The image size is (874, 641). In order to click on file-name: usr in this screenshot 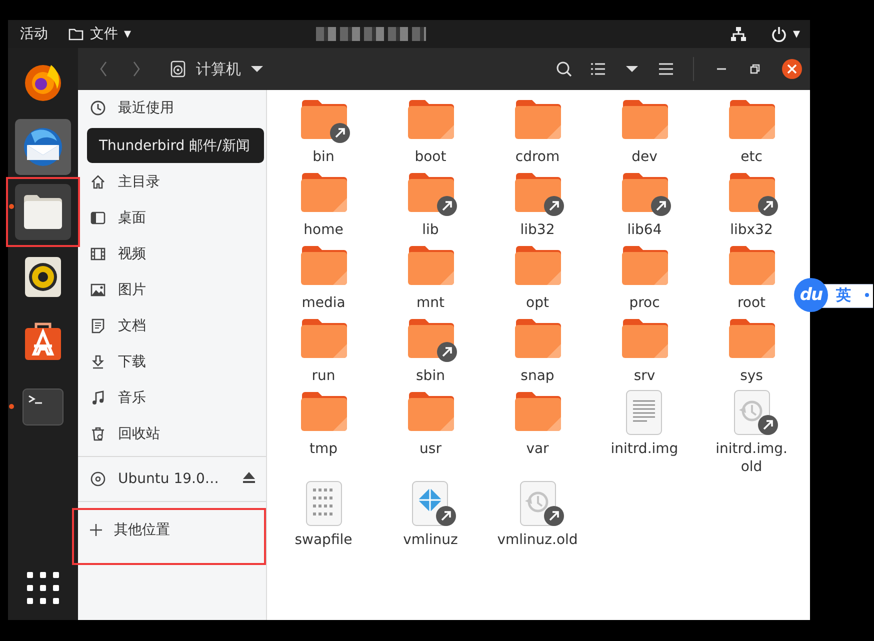, I will do `click(431, 449)`.